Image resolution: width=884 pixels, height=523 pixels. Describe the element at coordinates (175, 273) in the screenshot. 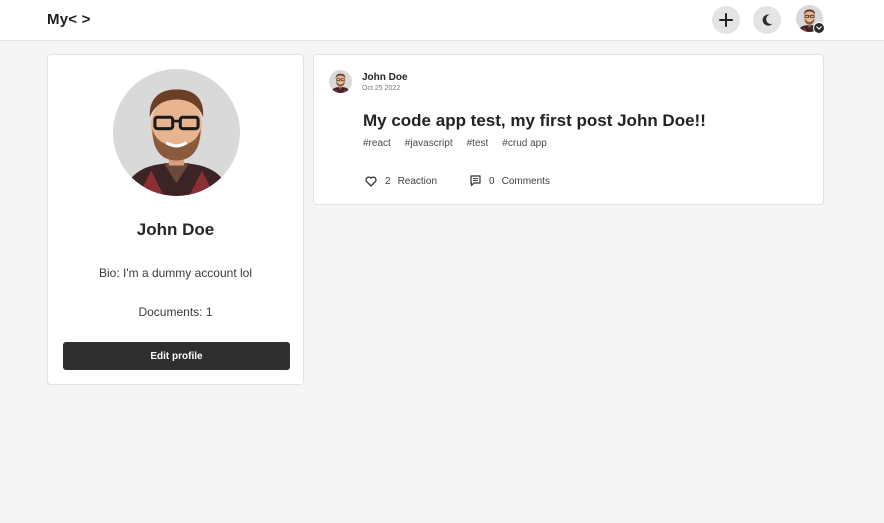

I see `profile-bio: Bio: I'm a dummy account lol` at that location.